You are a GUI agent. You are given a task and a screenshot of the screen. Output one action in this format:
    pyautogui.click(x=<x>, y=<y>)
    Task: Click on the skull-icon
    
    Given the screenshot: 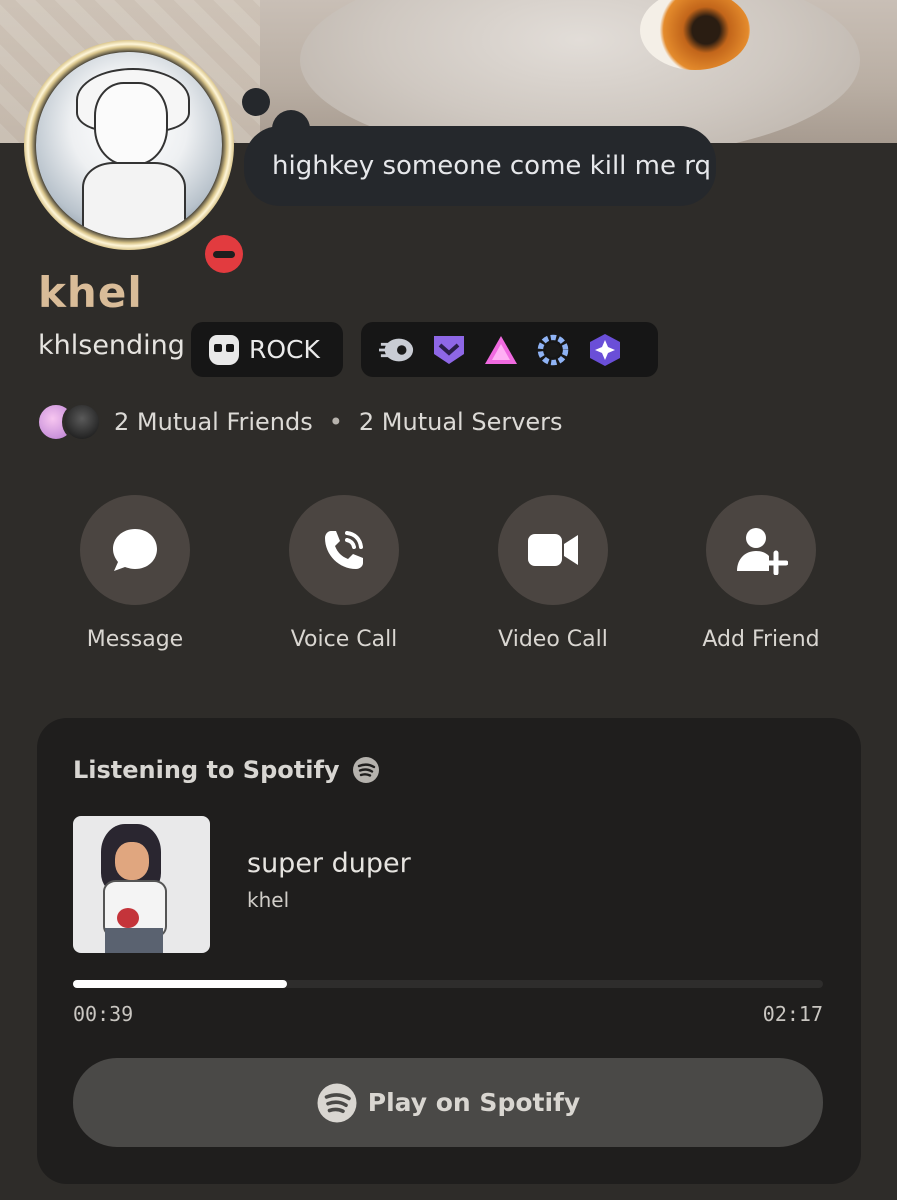 What is the action you would take?
    pyautogui.click(x=224, y=349)
    